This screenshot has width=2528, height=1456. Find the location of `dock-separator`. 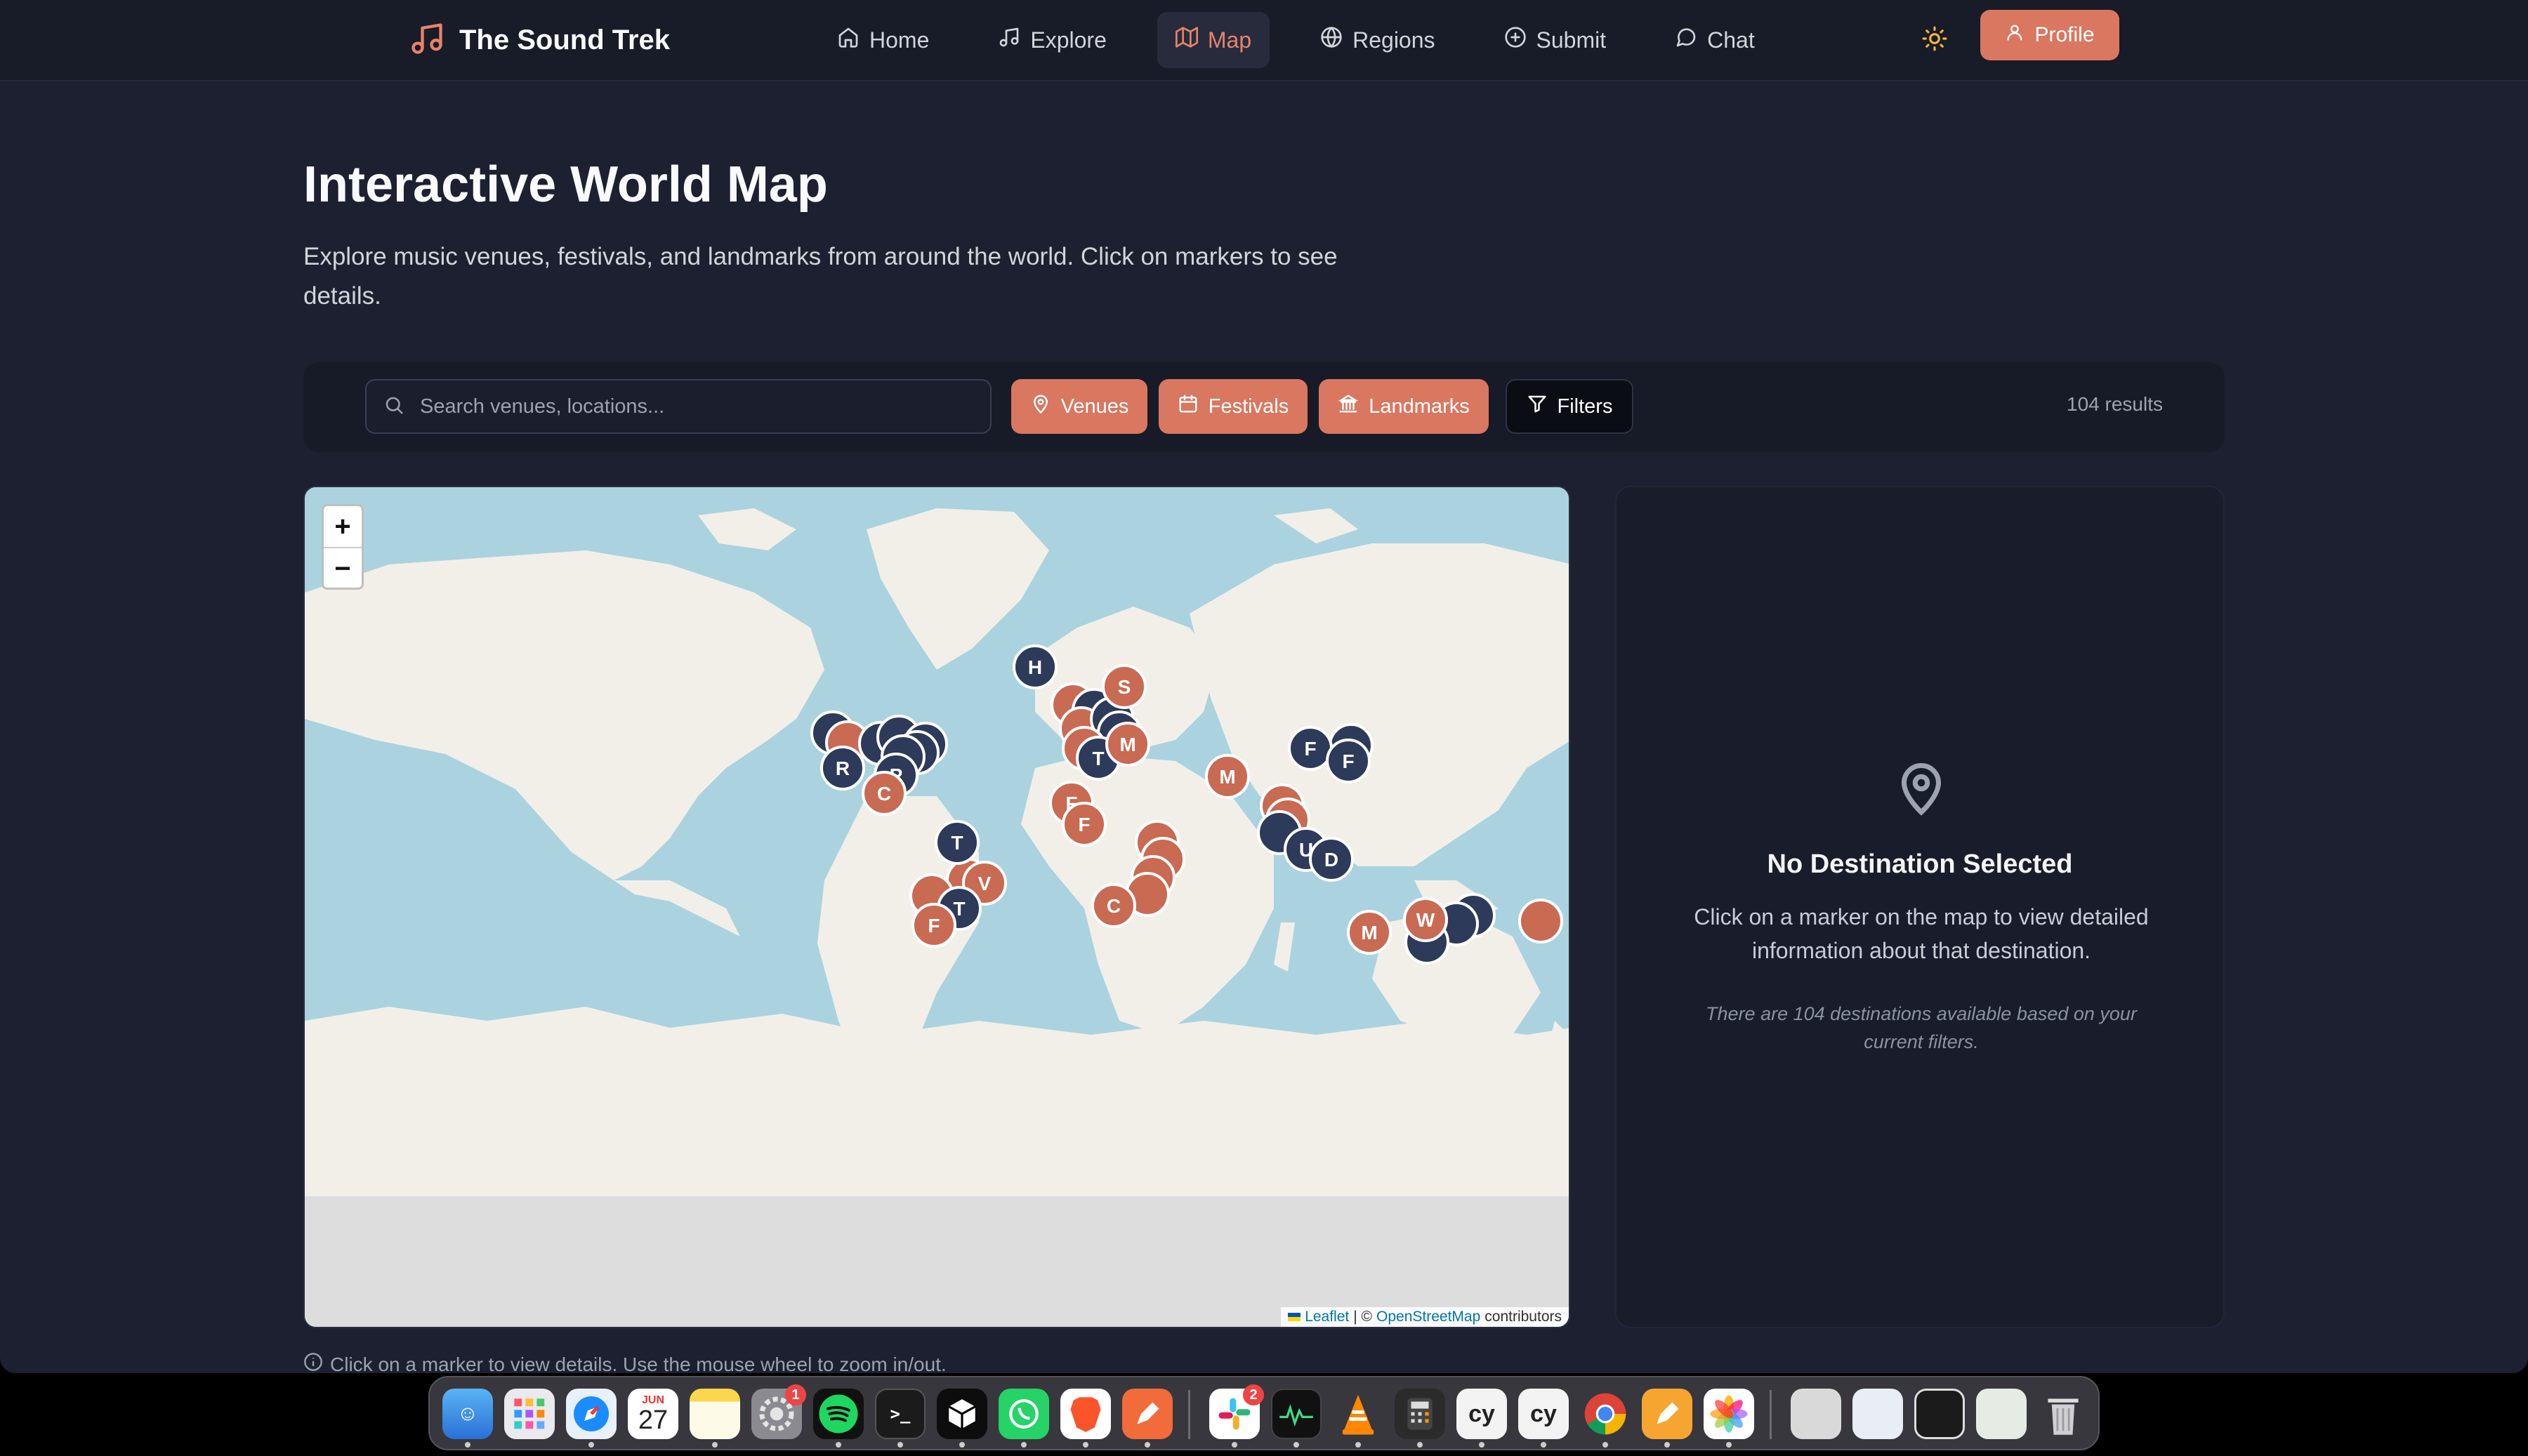

dock-separator is located at coordinates (1771, 1414).